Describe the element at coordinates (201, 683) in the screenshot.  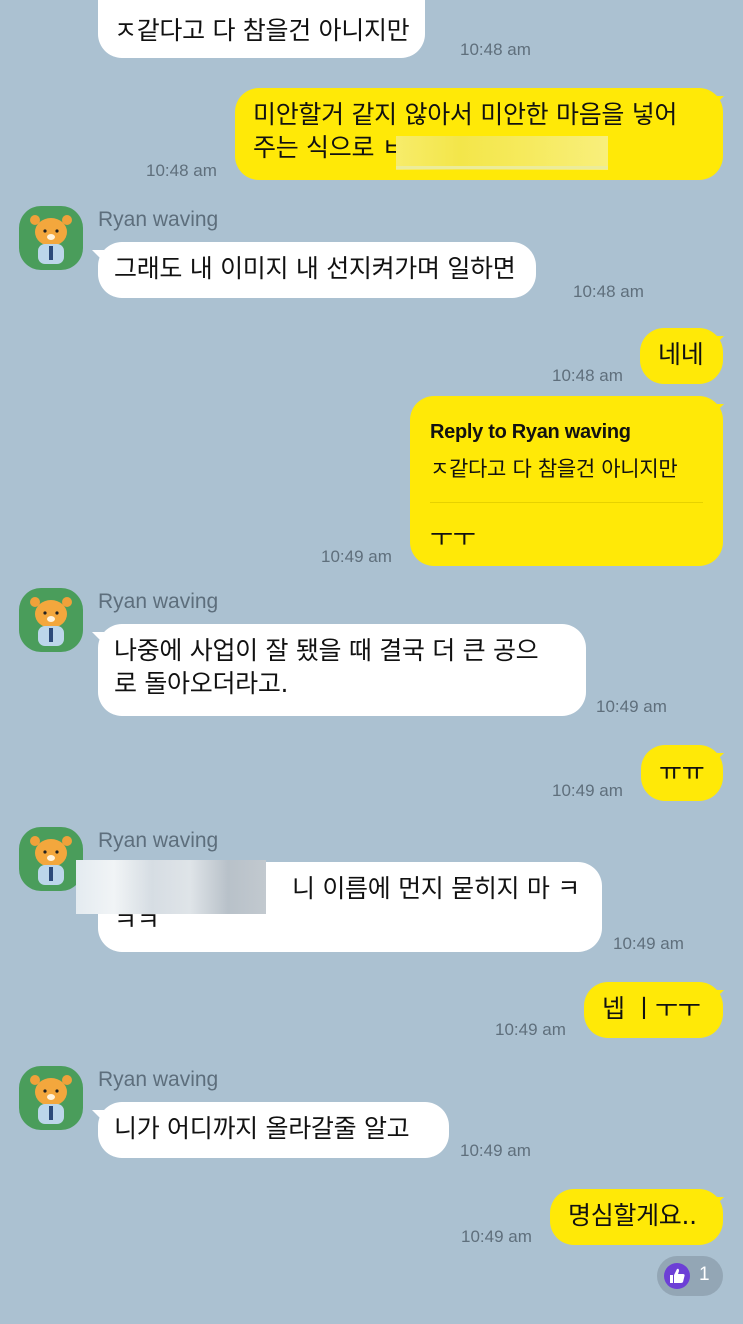
I see `message-text-line: 로 돌아오더라고.` at that location.